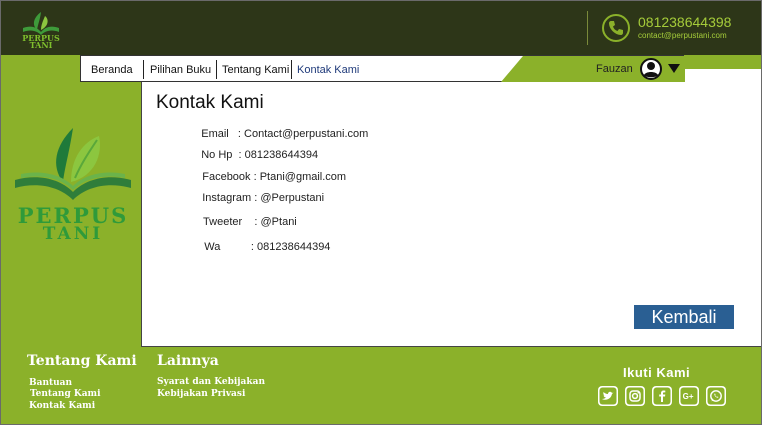  I want to click on header-divider, so click(587, 28).